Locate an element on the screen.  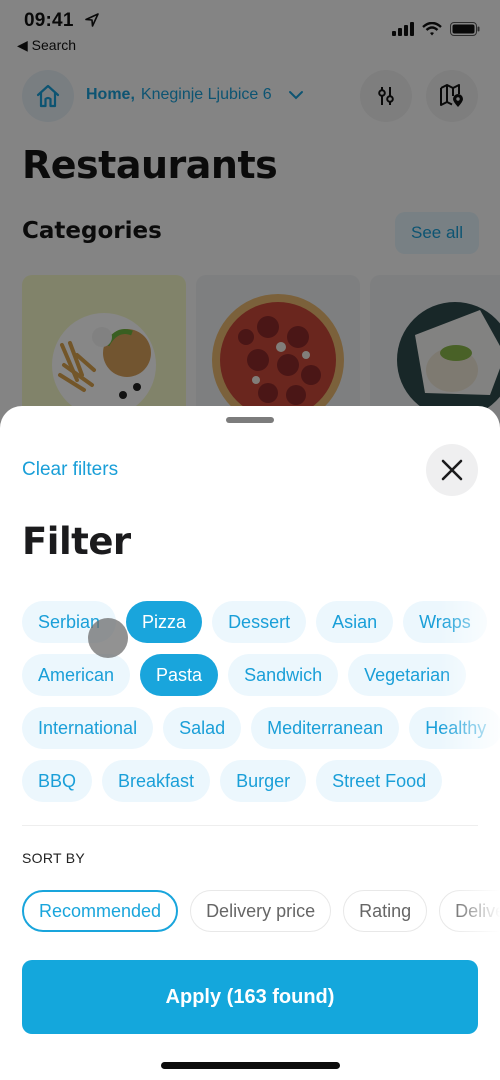
apply-button: Apply (163 found) is located at coordinates (250, 997).